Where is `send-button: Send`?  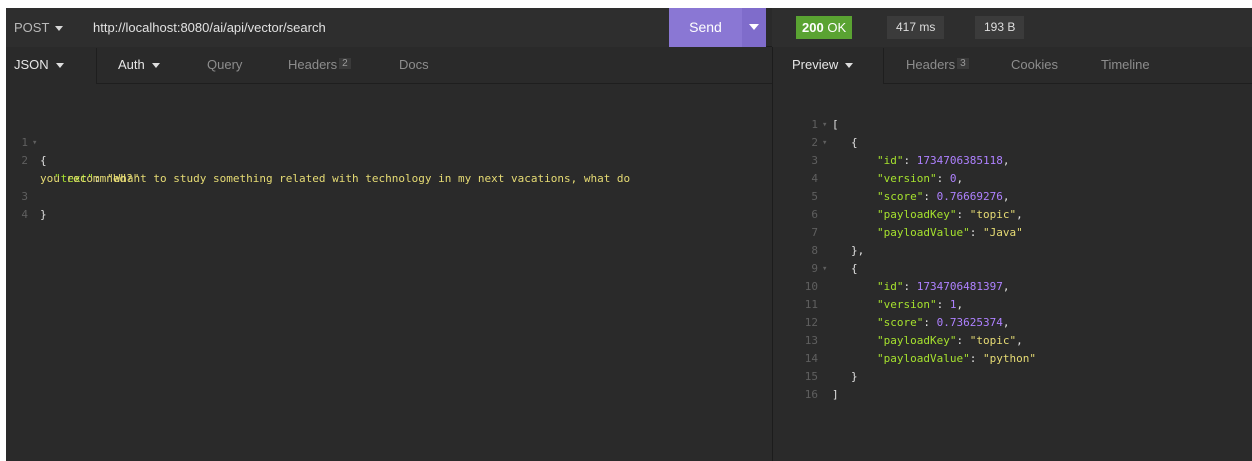
send-button: Send is located at coordinates (705, 27).